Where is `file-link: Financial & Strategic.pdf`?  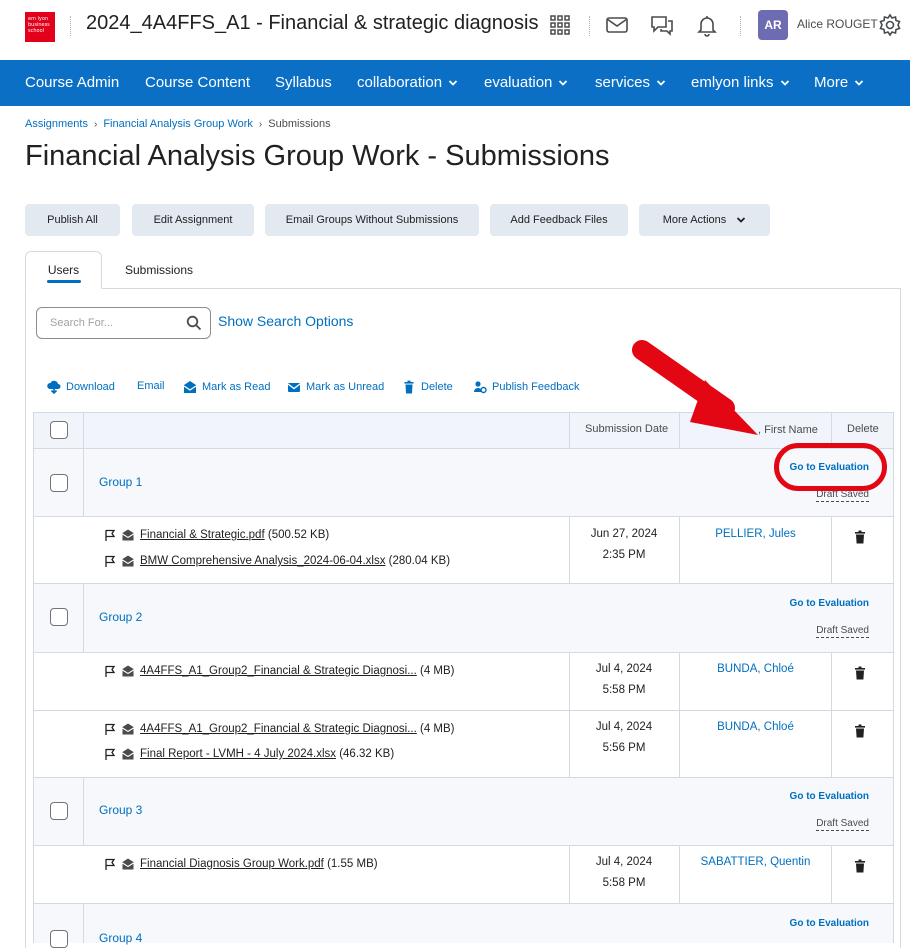 file-link: Financial & Strategic.pdf is located at coordinates (202, 535).